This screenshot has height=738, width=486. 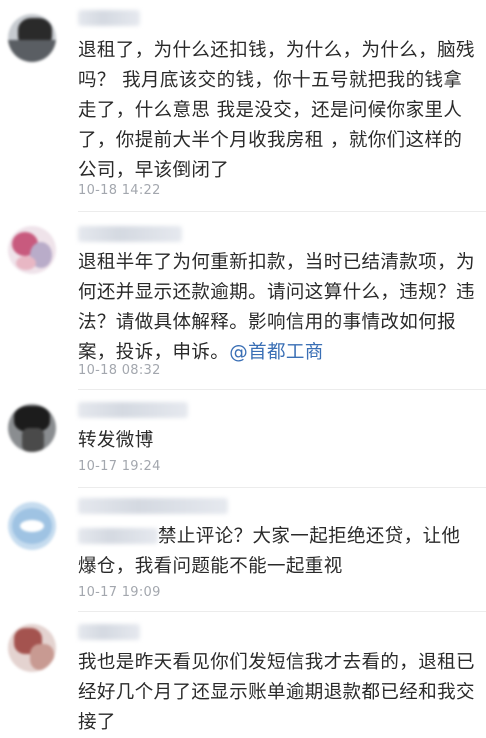 I want to click on comment-time: 10-18 08:32, so click(x=119, y=370).